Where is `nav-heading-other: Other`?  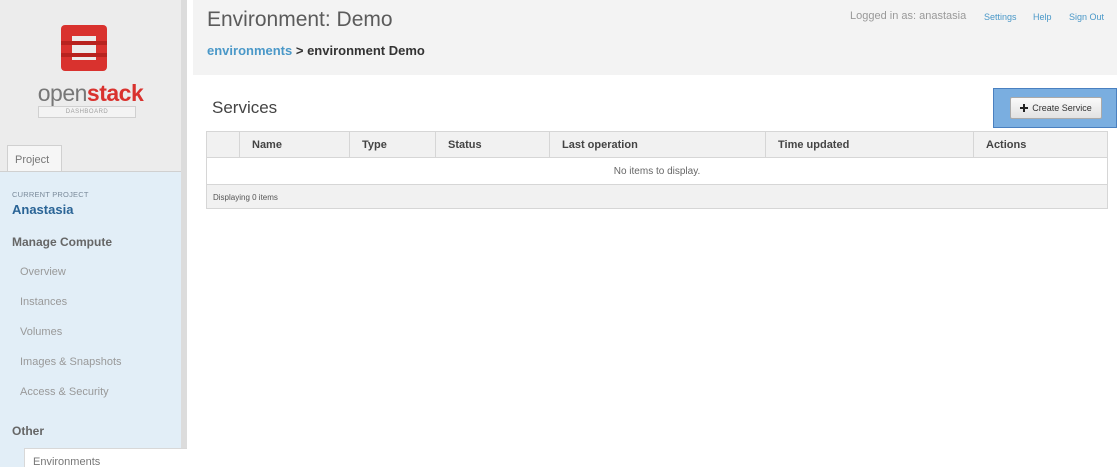 nav-heading-other: Other is located at coordinates (28, 431).